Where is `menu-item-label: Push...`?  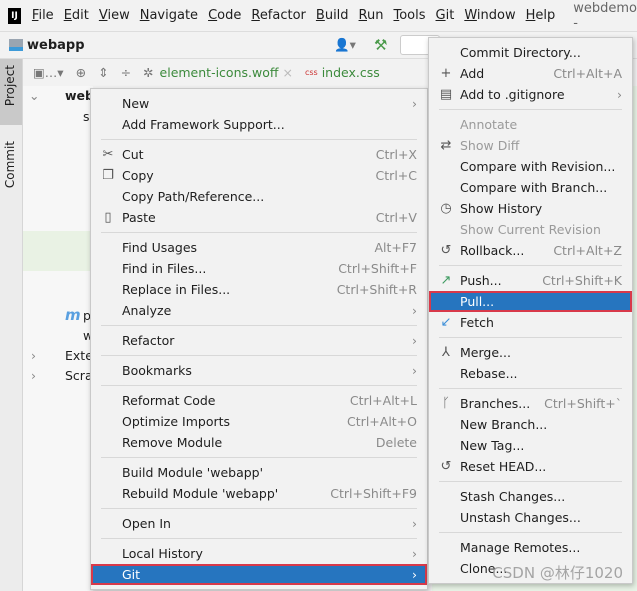 menu-item-label: Push... is located at coordinates (481, 280).